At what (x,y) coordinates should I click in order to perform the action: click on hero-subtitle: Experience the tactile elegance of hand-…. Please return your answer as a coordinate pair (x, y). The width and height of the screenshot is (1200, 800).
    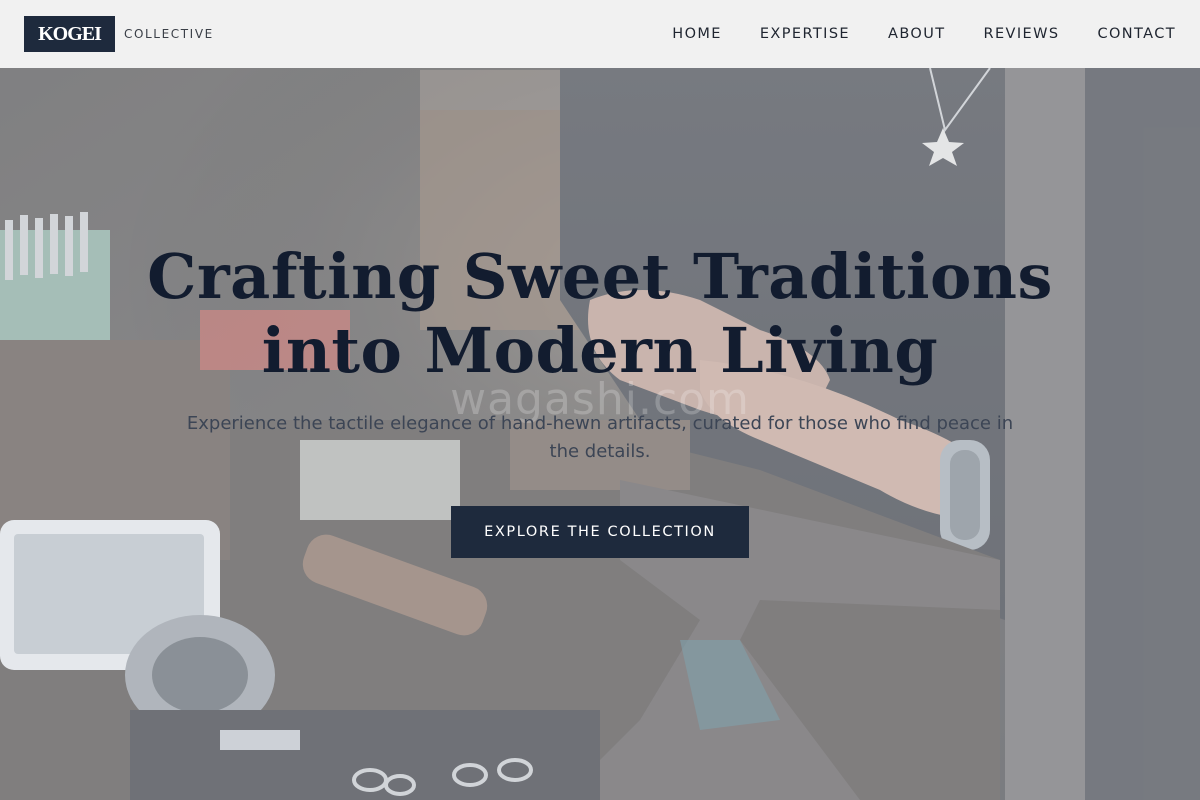
    Looking at the image, I should click on (600, 437).